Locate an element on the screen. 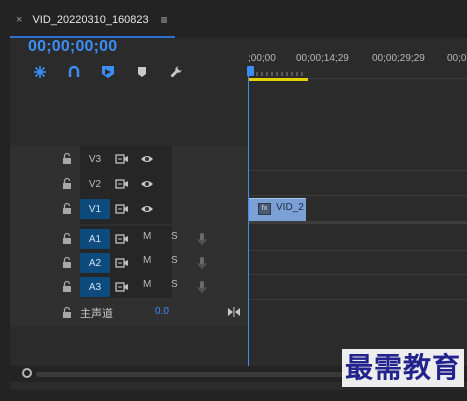 The image size is (467, 401). track-label-a2: A2 is located at coordinates (95, 263).